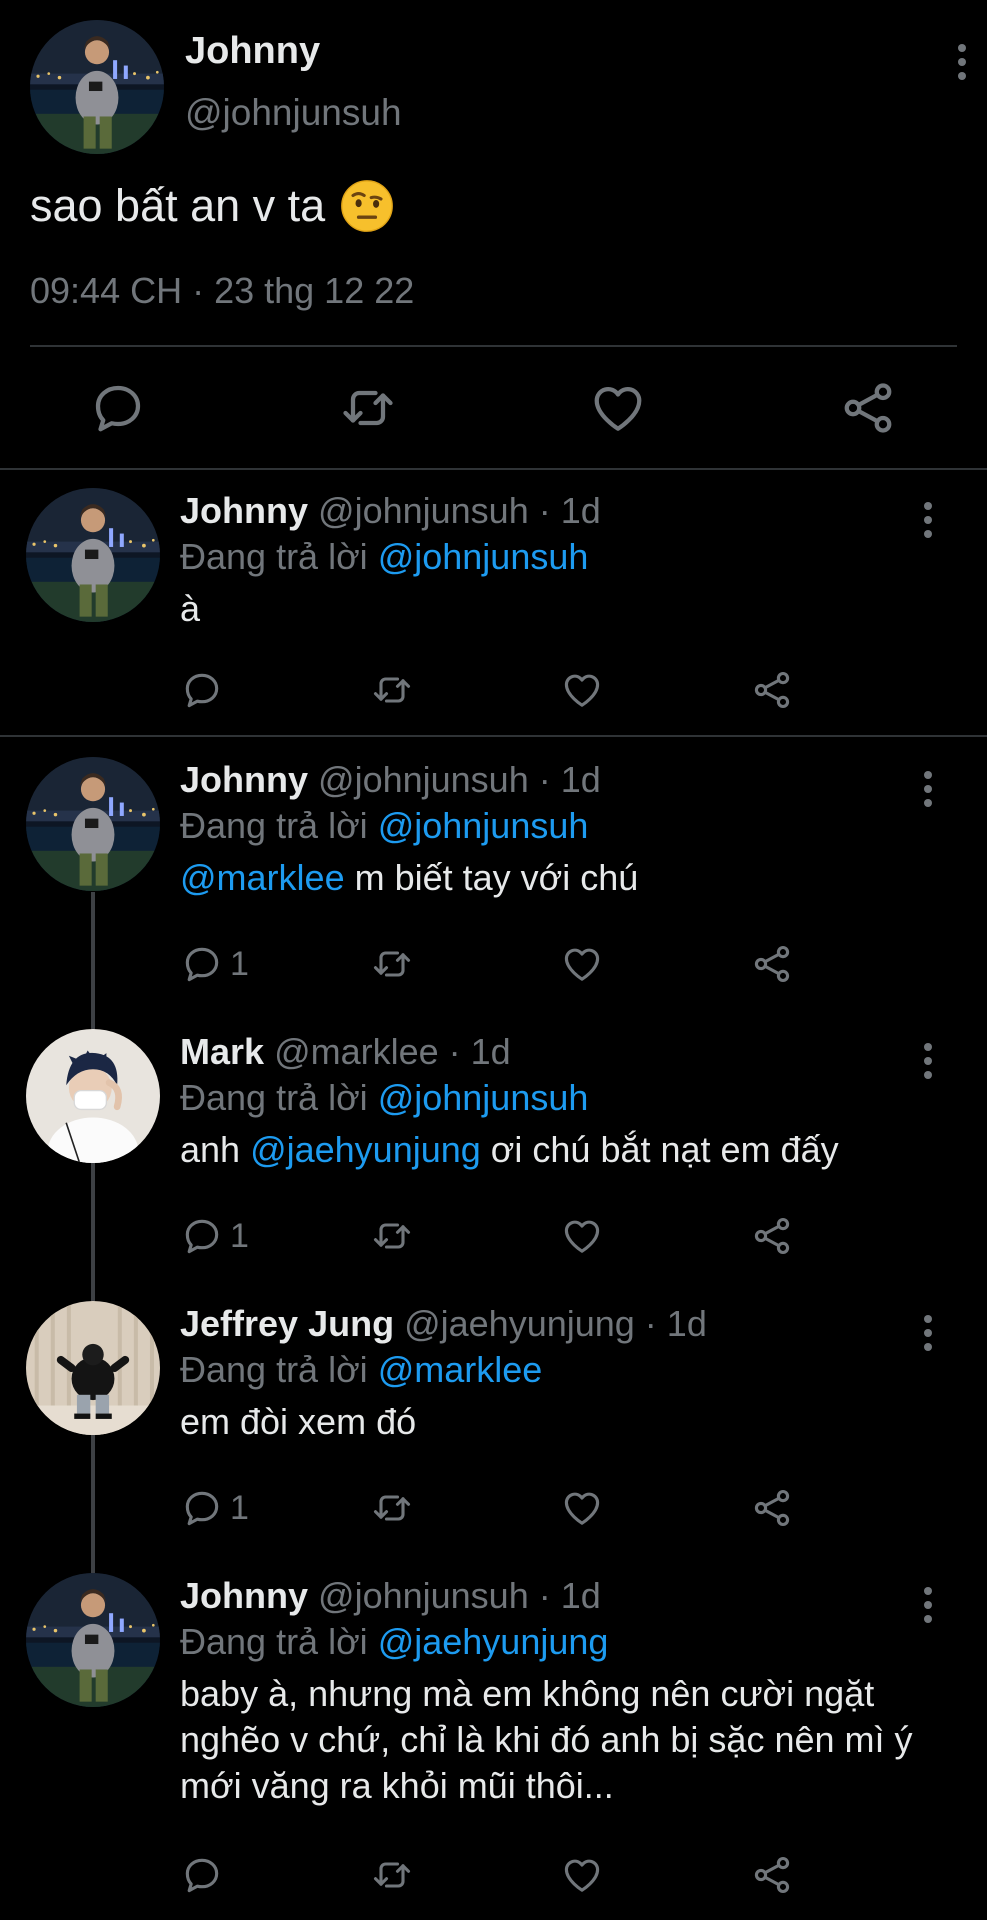 This screenshot has height=1920, width=987. What do you see at coordinates (190, 608) in the screenshot?
I see `reply-text: à` at bounding box center [190, 608].